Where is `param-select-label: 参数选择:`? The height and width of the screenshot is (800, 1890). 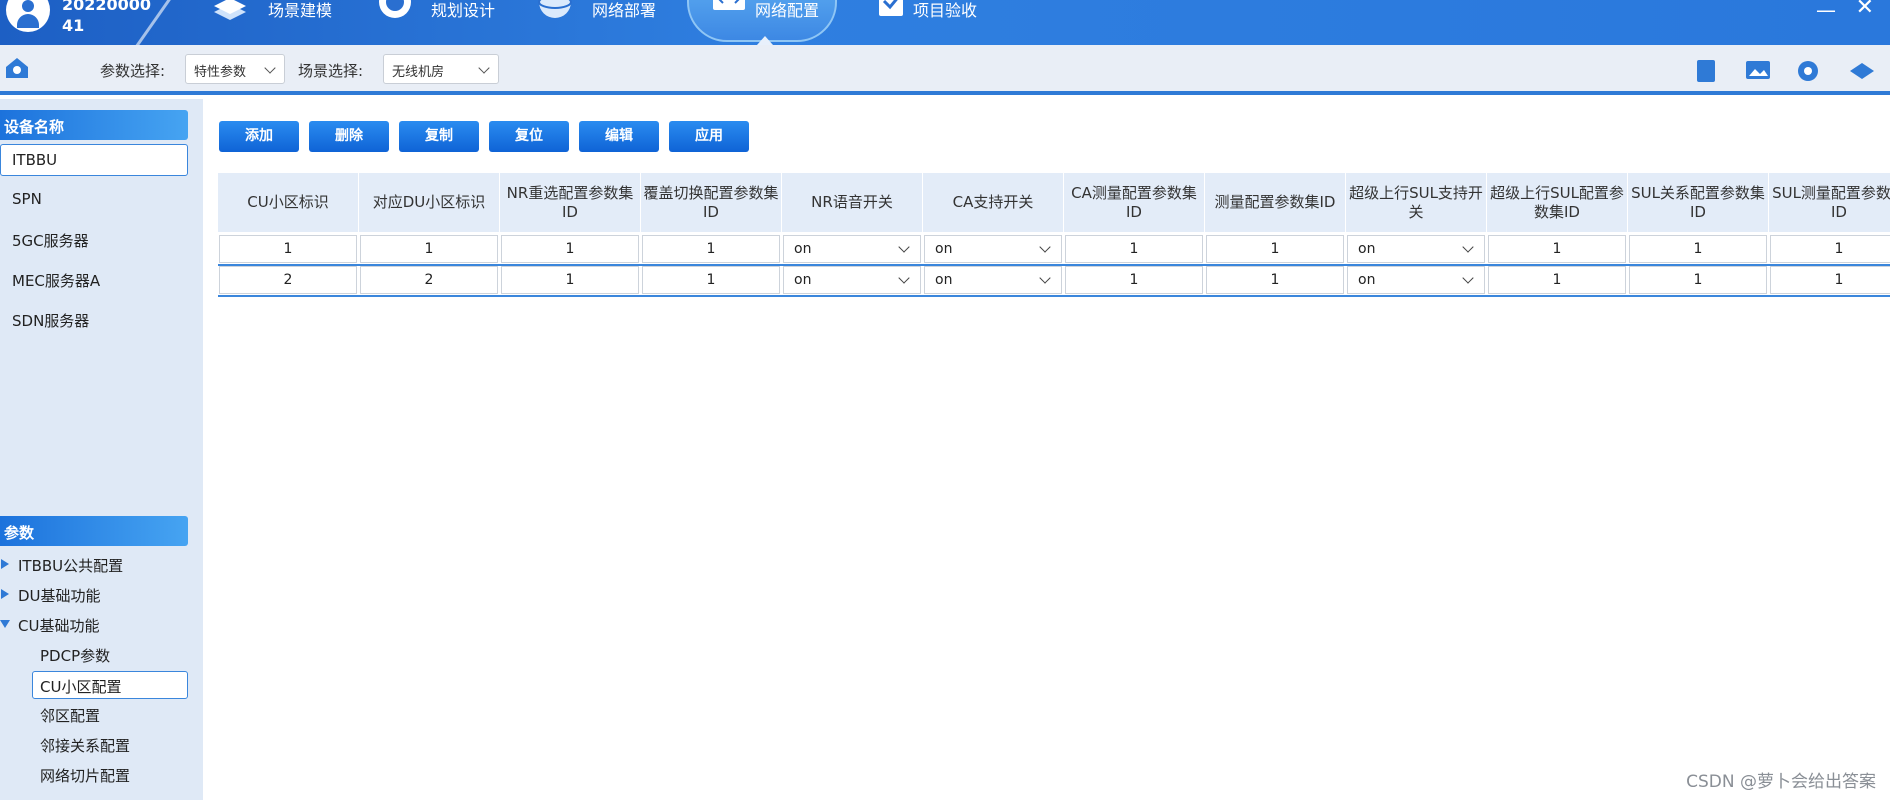
param-select-label: 参数选择: is located at coordinates (133, 71).